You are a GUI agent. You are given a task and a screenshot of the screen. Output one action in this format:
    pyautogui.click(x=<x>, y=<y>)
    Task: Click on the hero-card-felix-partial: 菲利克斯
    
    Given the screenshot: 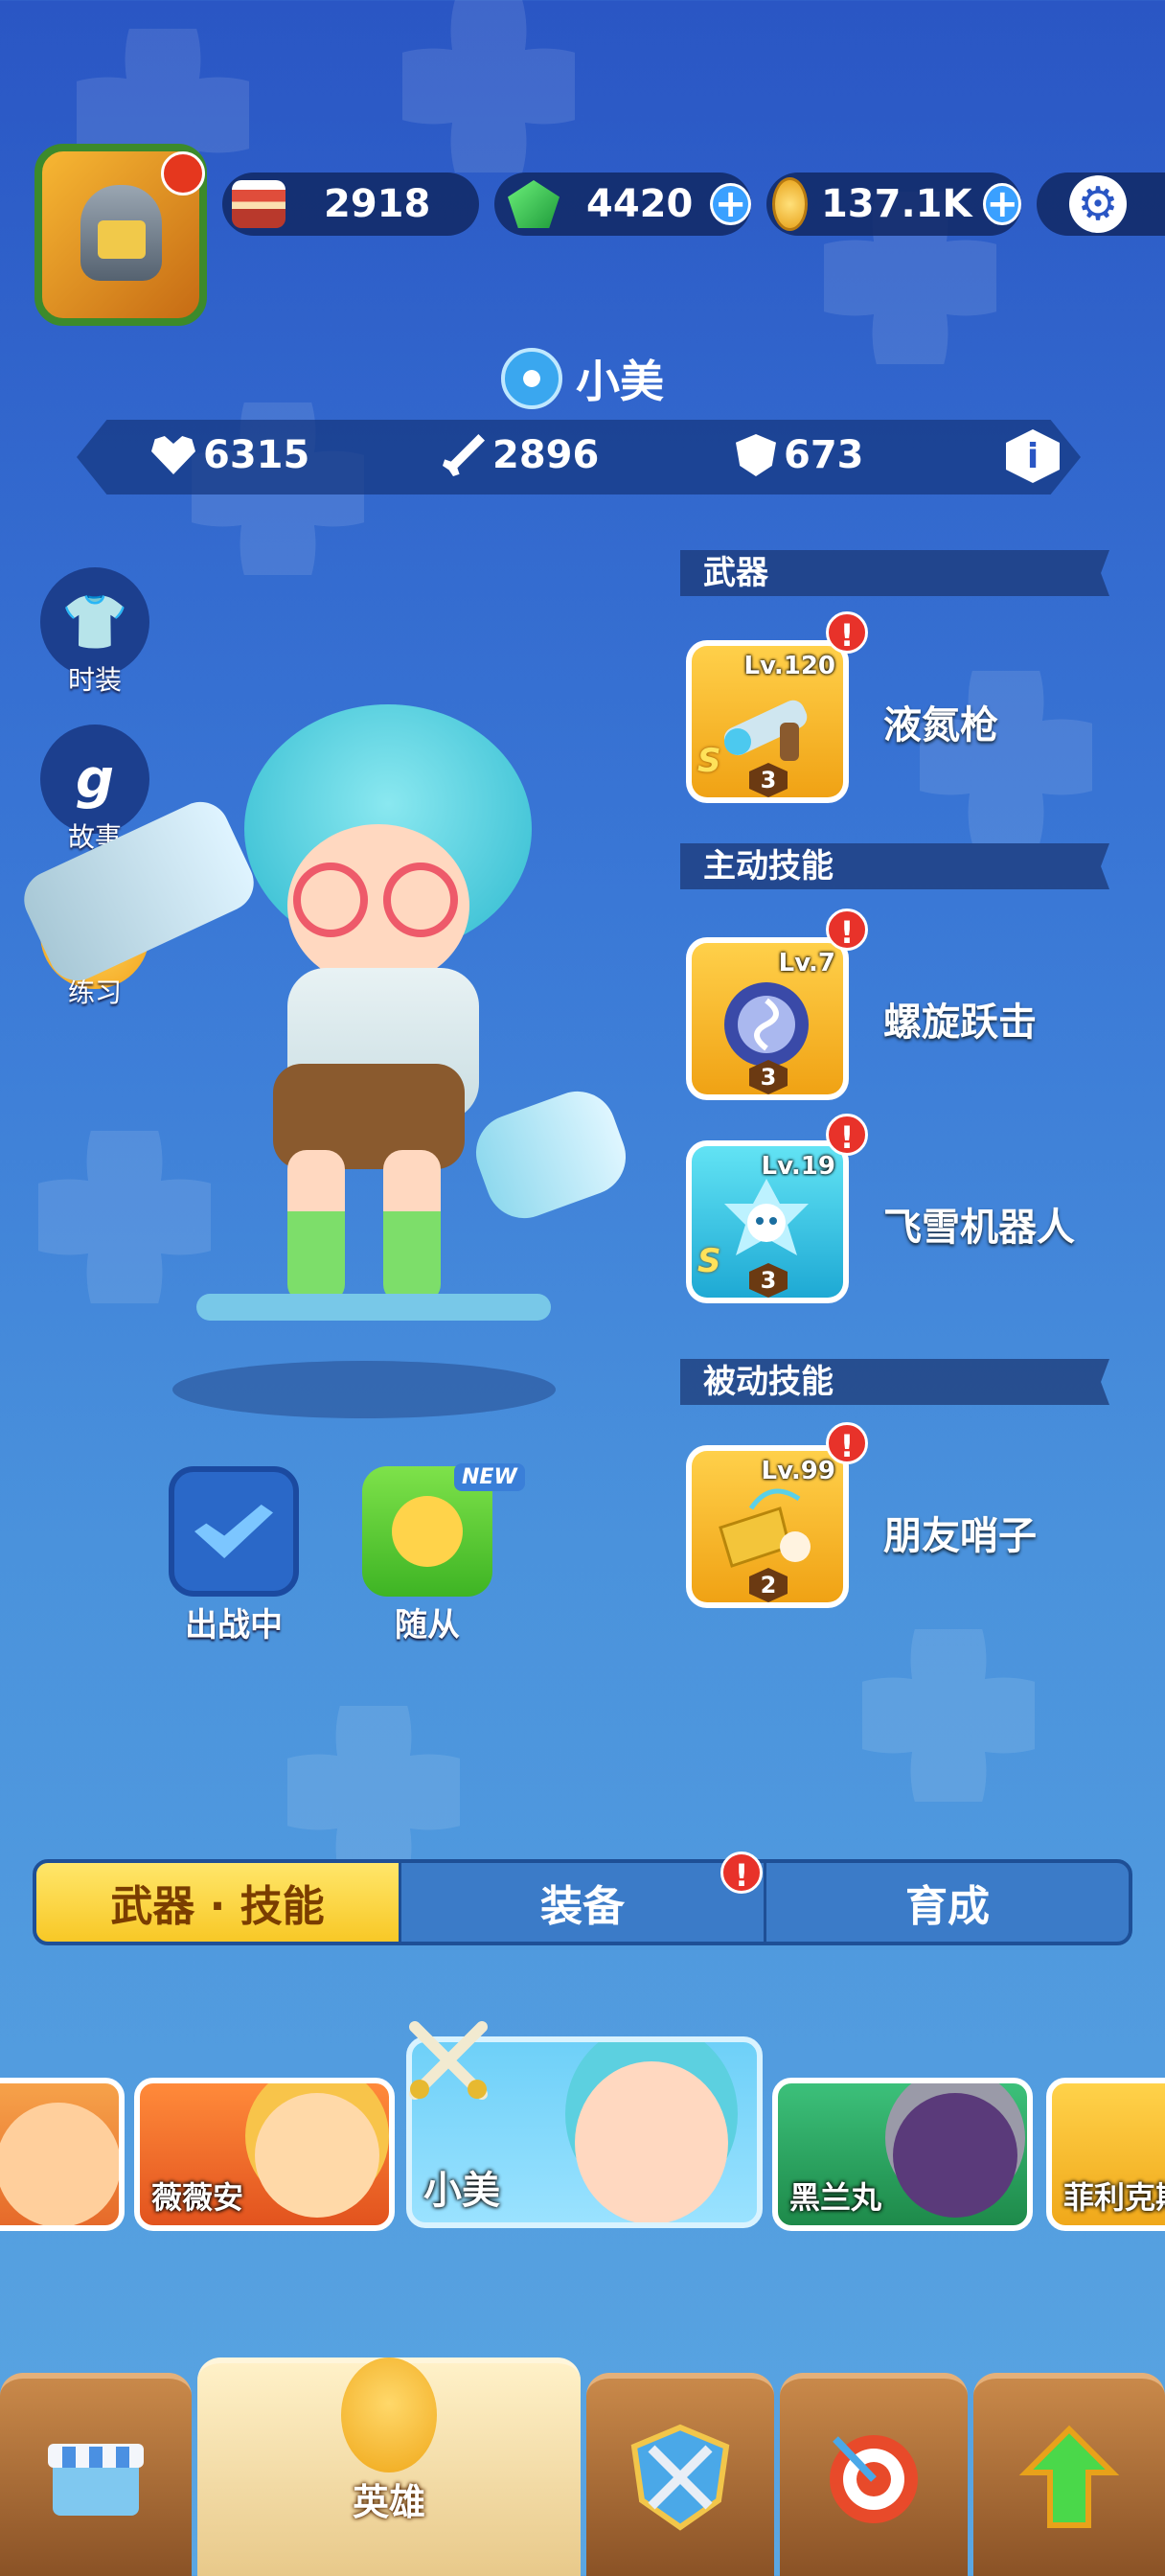 What is the action you would take?
    pyautogui.click(x=1106, y=2154)
    